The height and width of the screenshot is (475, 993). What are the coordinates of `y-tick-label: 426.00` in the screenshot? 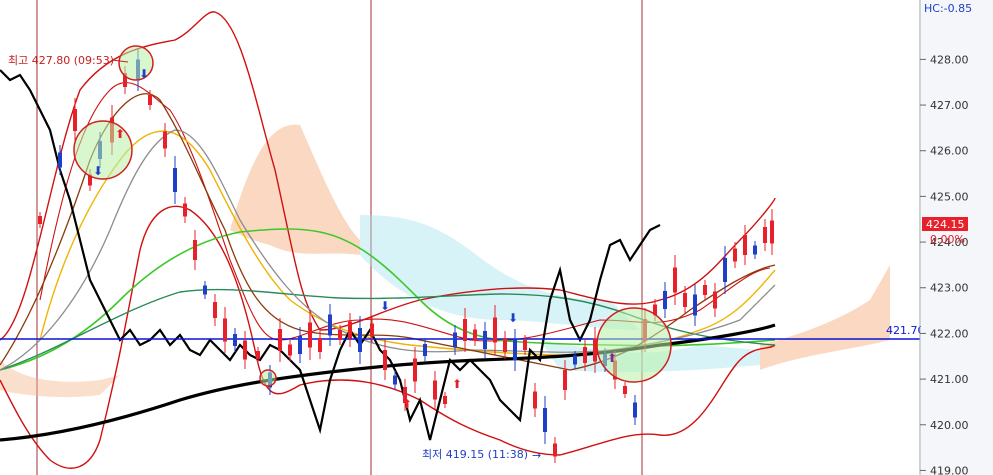 It's located at (949, 151).